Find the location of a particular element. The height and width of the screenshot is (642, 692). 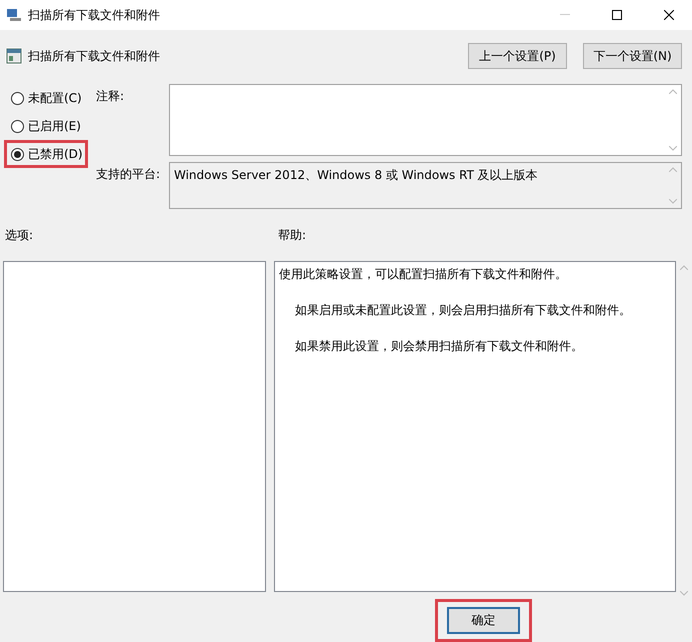

help-paragraph: 使用此策略设置，可以配置扫描所有下载文件和附件。 is located at coordinates (423, 274).